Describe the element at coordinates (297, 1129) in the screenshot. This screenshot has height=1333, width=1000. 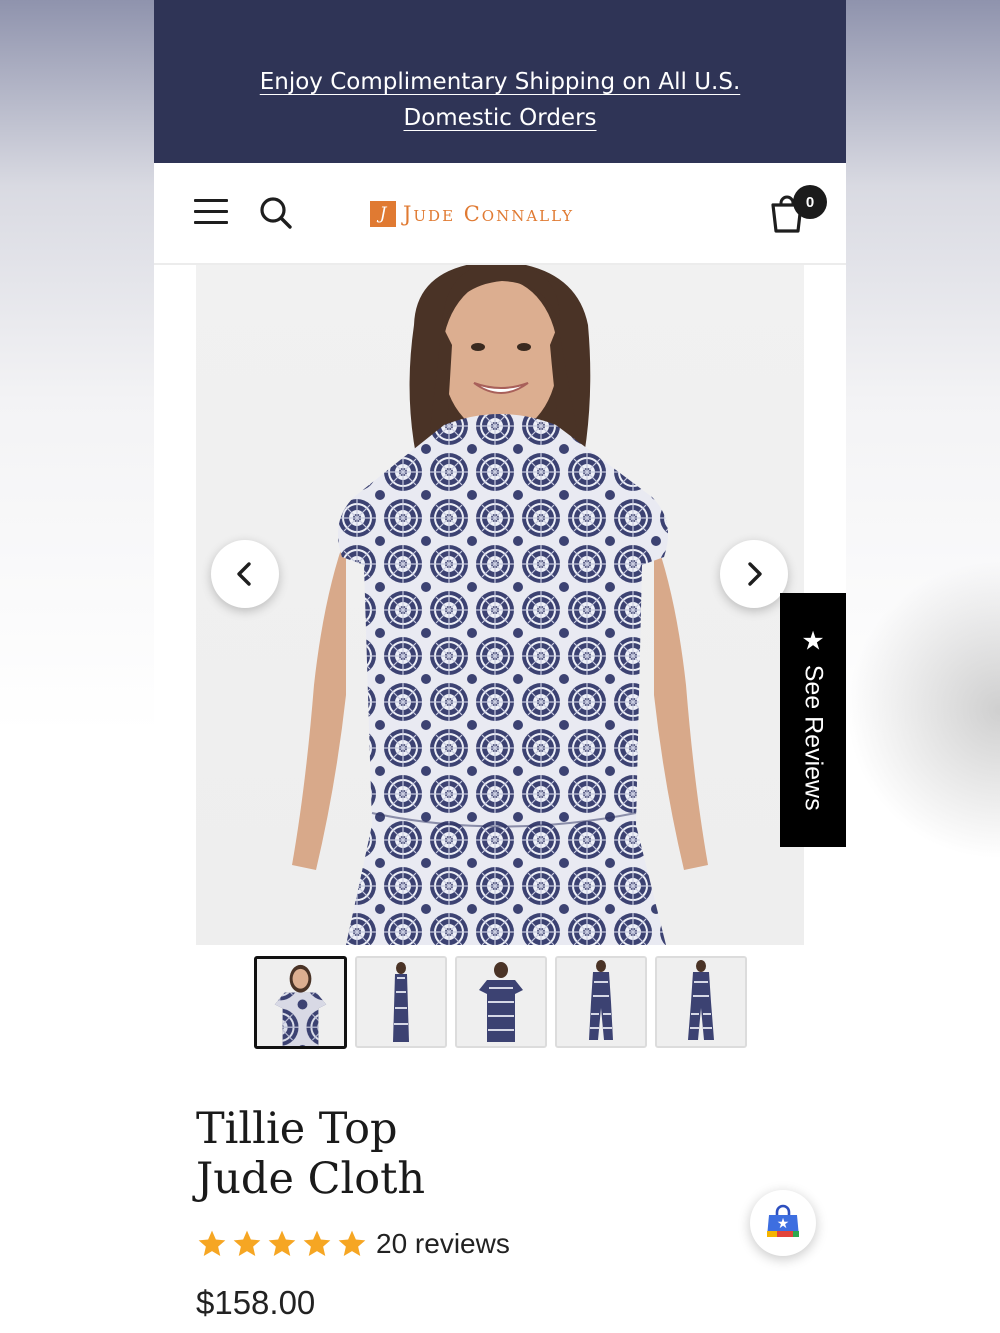
I see `product-title-line-1: Tillie Top` at that location.